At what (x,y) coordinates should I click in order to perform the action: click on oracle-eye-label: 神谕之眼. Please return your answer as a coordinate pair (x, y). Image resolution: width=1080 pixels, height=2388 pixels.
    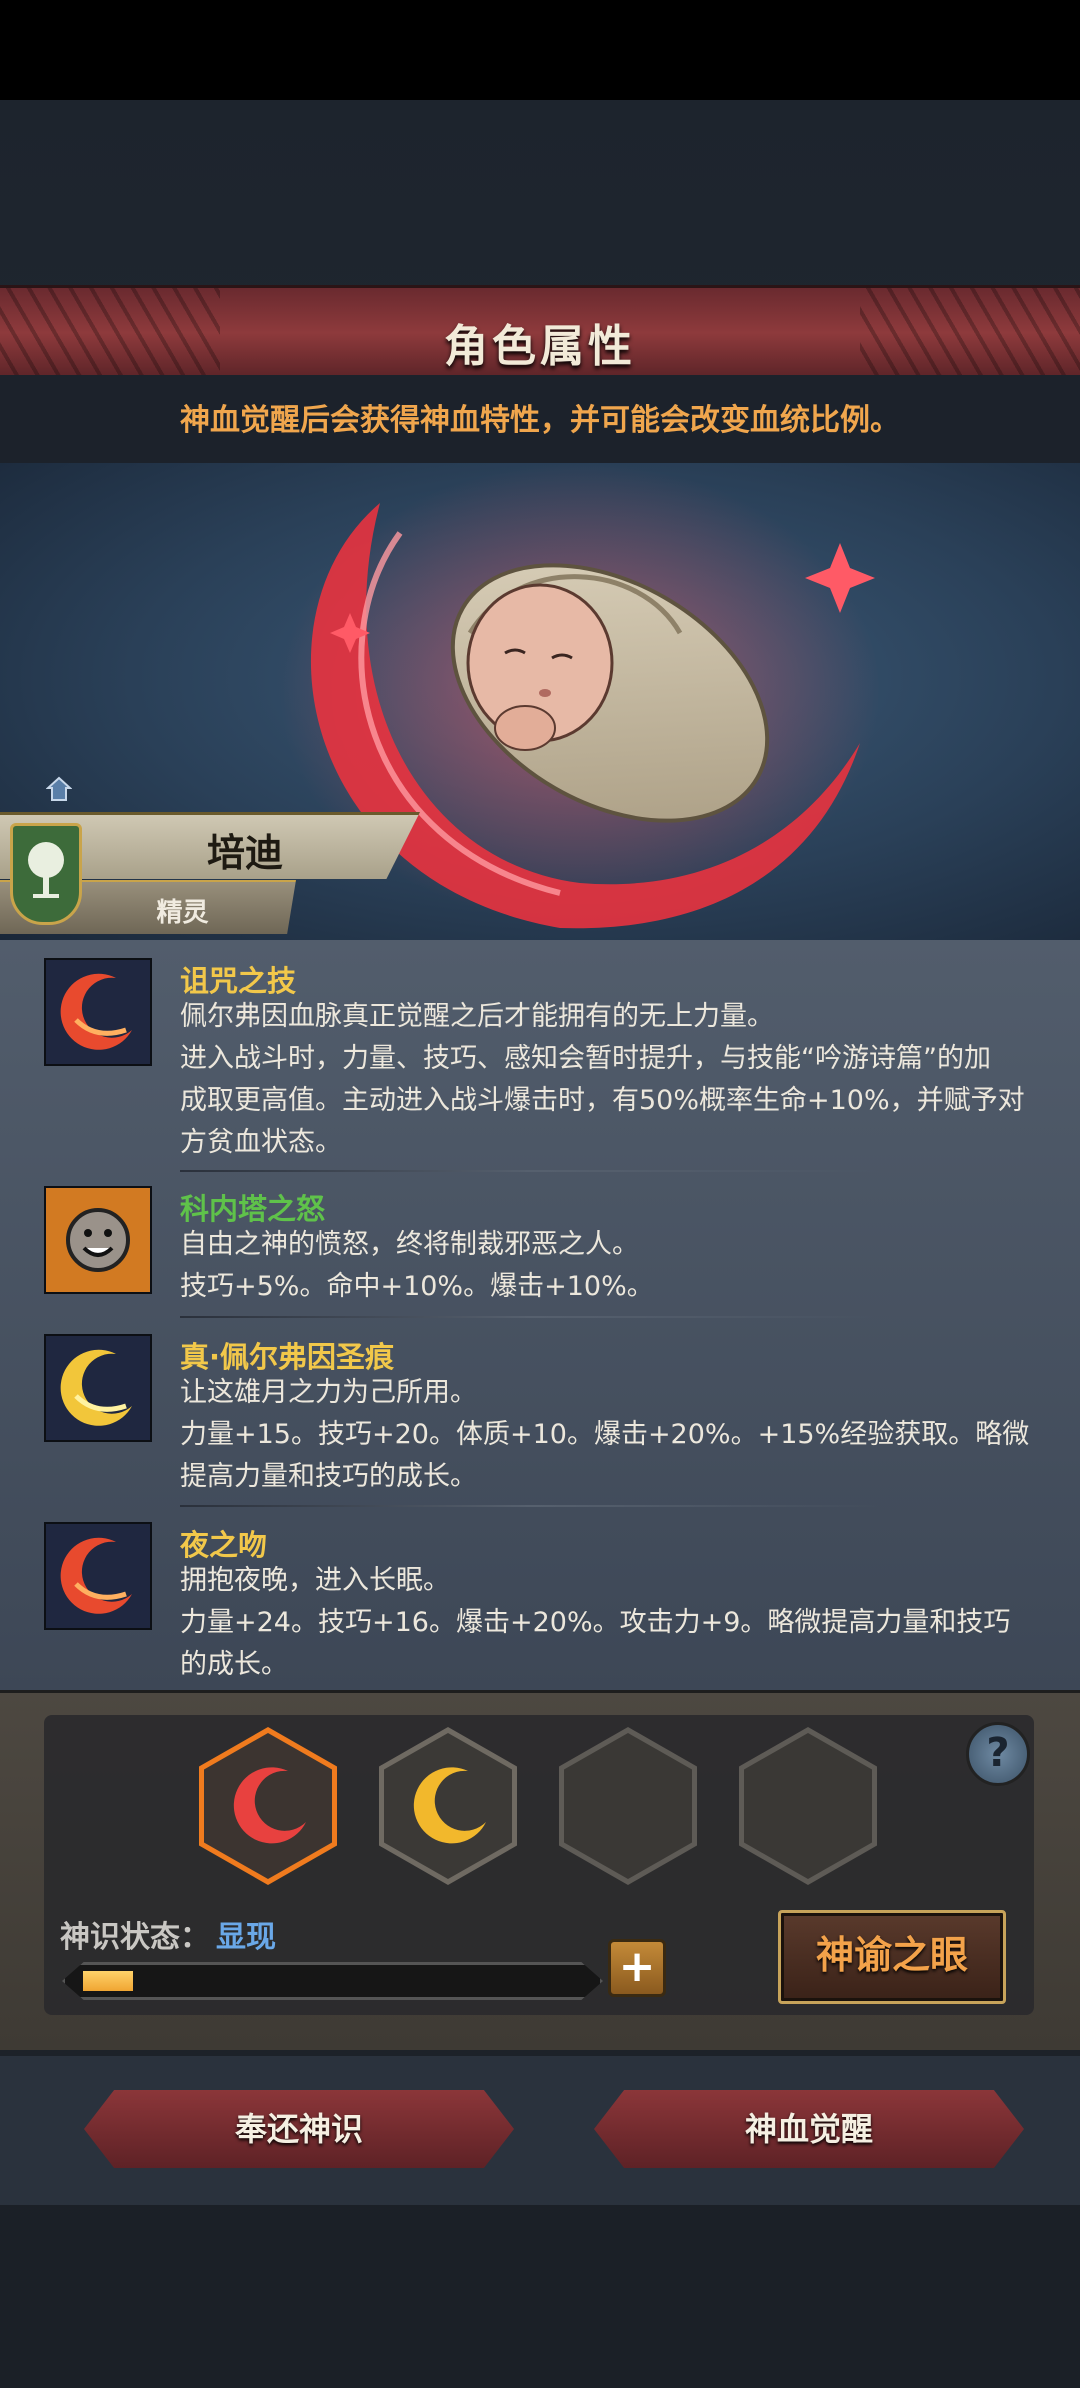
    Looking at the image, I should click on (891, 1955).